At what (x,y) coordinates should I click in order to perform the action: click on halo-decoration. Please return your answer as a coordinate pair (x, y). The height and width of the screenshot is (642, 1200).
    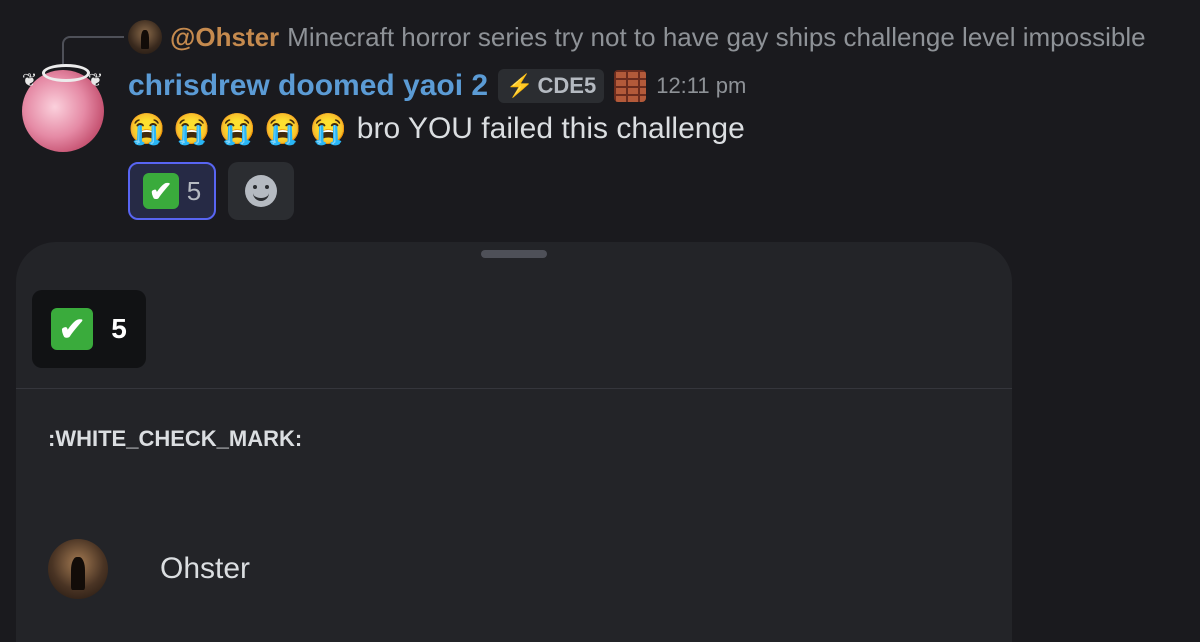
    Looking at the image, I should click on (66, 73).